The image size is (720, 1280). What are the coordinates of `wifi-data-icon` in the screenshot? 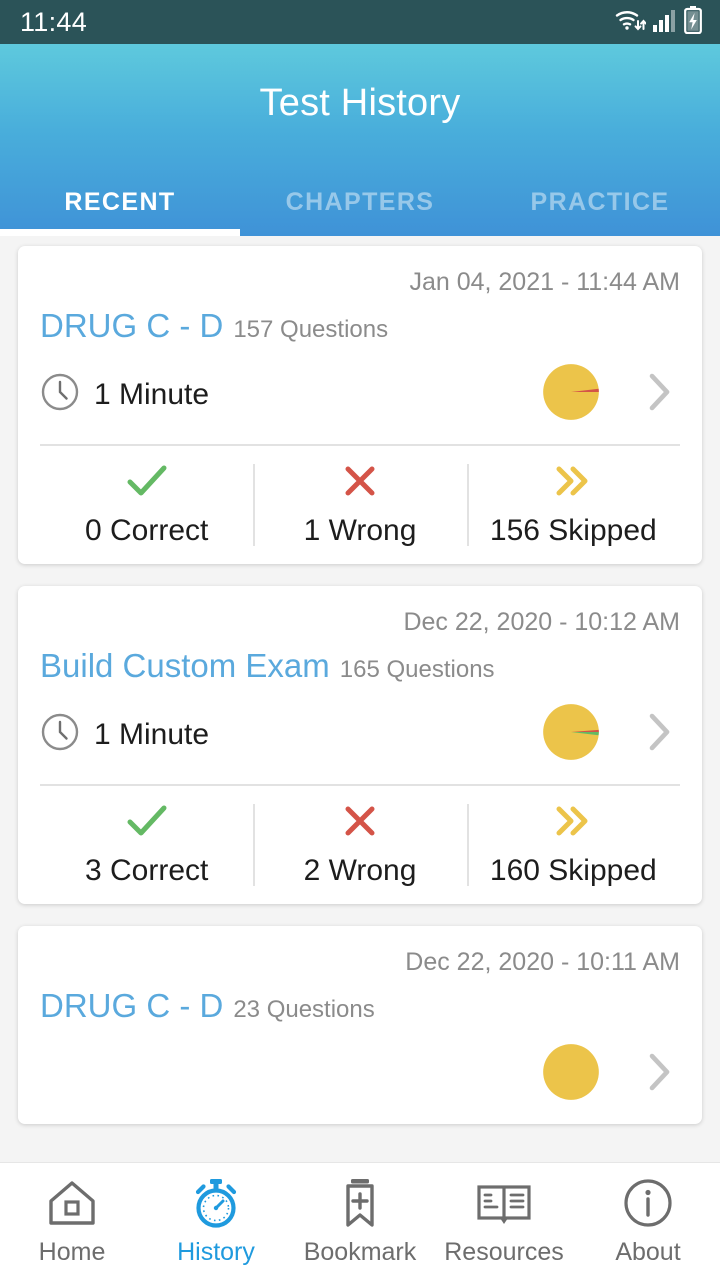 It's located at (630, 22).